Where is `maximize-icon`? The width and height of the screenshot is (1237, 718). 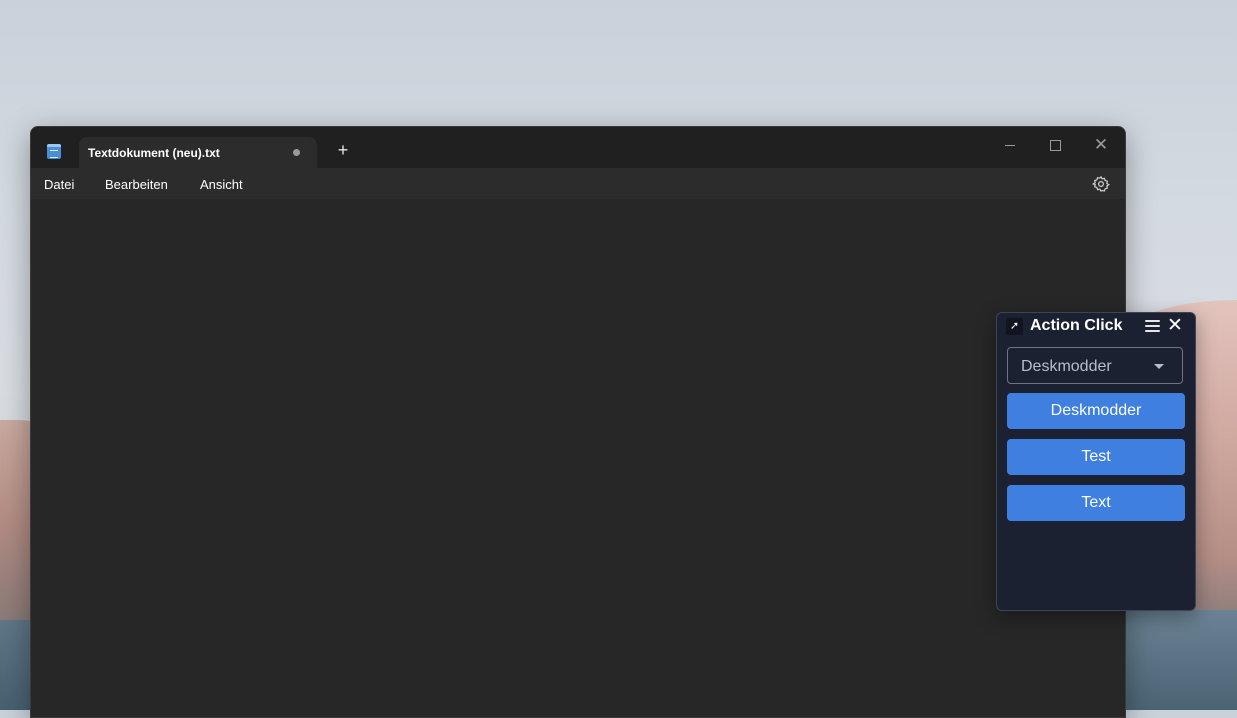
maximize-icon is located at coordinates (1055, 146).